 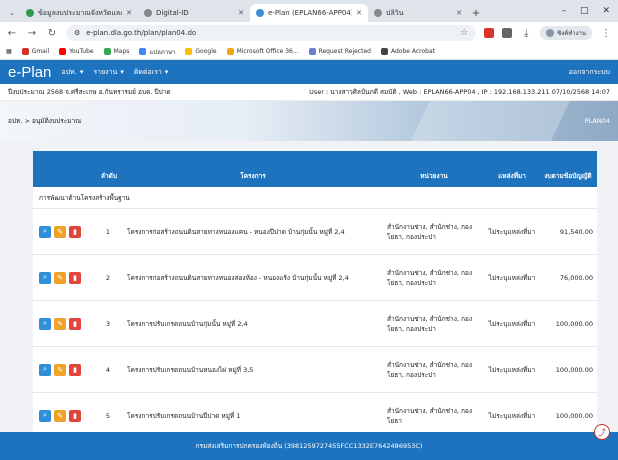 What do you see at coordinates (574, 369) in the screenshot?
I see `cell-budget: 100,000.00` at bounding box center [574, 369].